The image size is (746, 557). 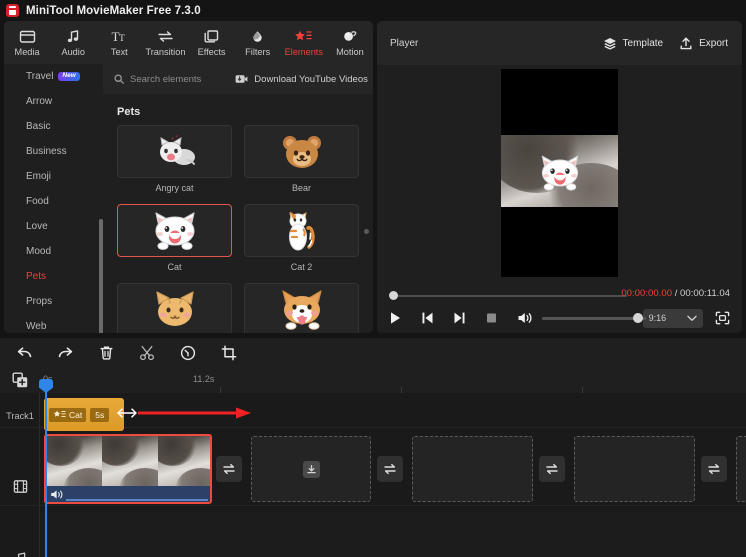 What do you see at coordinates (510, 295) in the screenshot?
I see `seek-track` at bounding box center [510, 295].